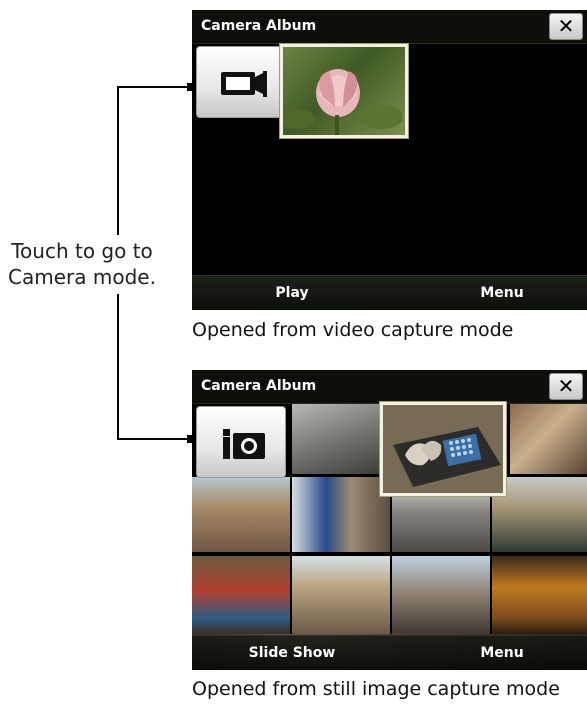 This screenshot has height=704, width=587. What do you see at coordinates (154, 87) in the screenshot?
I see `connector-horizontal-upper` at bounding box center [154, 87].